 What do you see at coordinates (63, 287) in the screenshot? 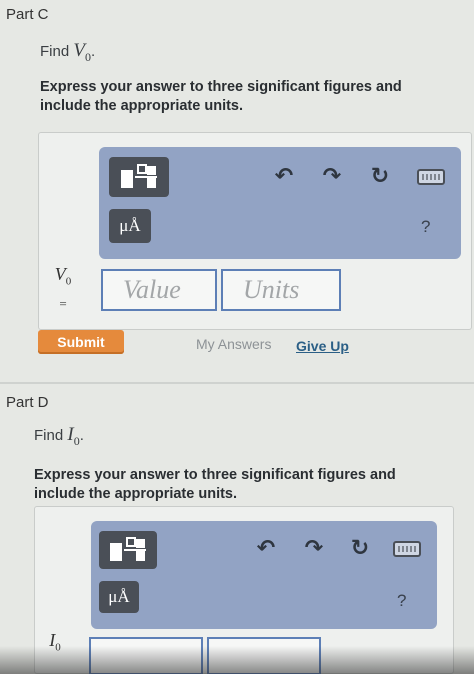
I see `variable-label: V0 =` at bounding box center [63, 287].